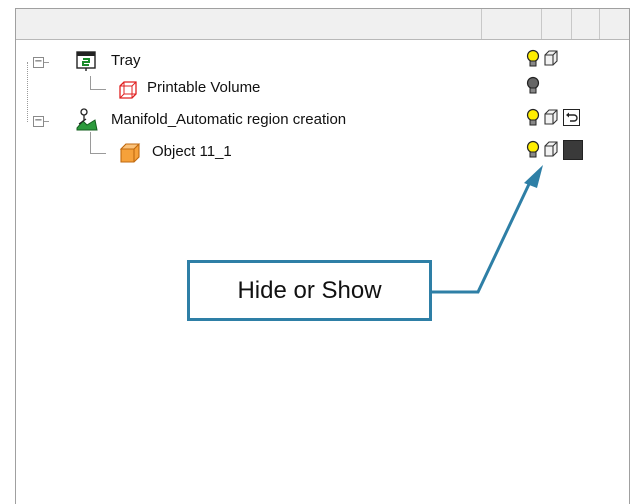 The height and width of the screenshot is (504, 640). I want to click on callout-text: Hide or Show, so click(309, 290).